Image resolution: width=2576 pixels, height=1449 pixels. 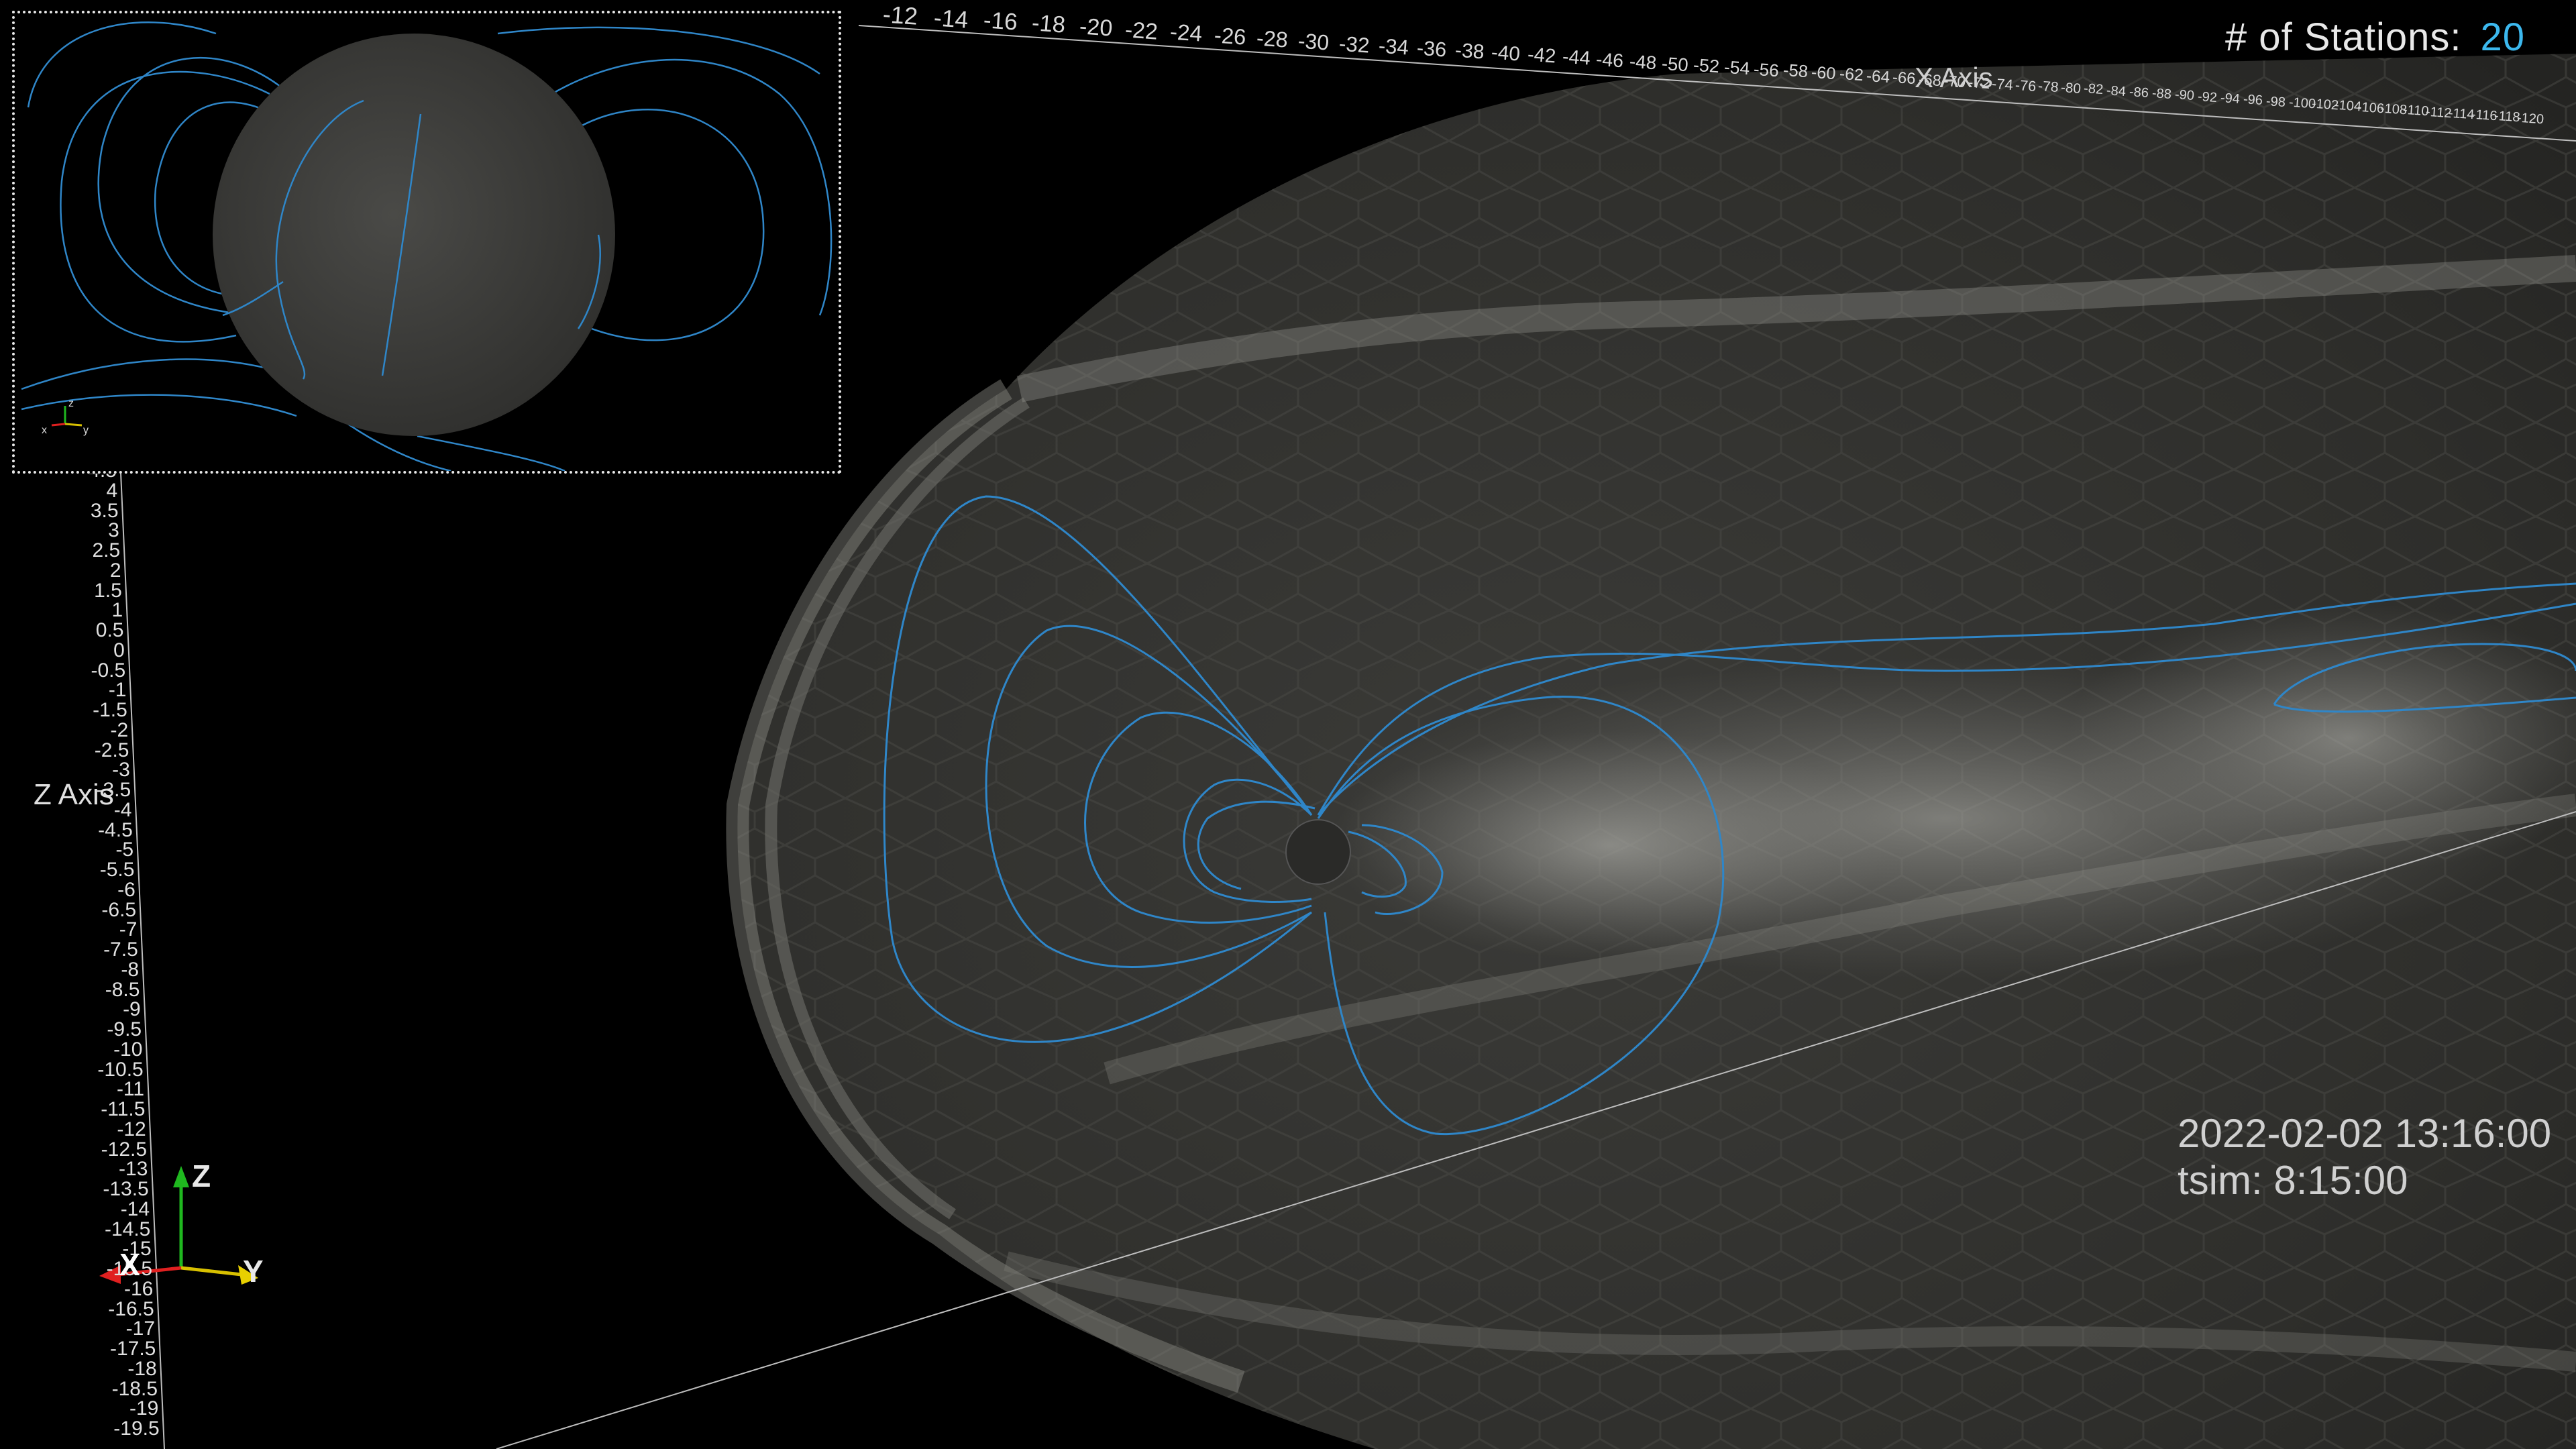 I want to click on z-axis-tick: 0, so click(x=119, y=650).